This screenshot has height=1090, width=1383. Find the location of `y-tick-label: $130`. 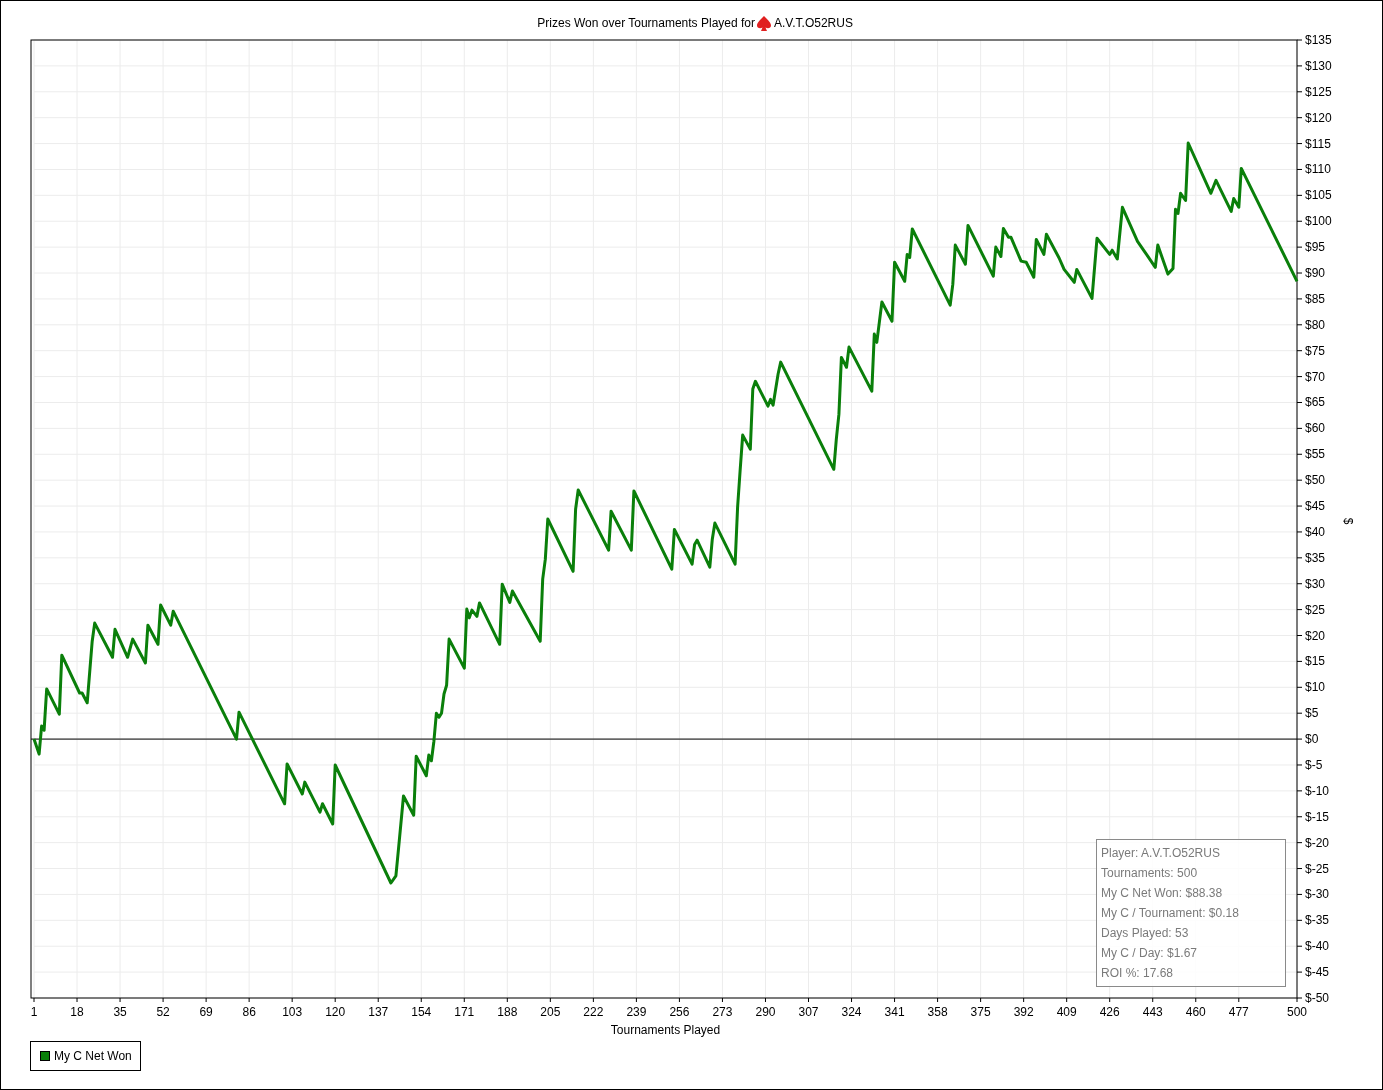

y-tick-label: $130 is located at coordinates (1318, 65).